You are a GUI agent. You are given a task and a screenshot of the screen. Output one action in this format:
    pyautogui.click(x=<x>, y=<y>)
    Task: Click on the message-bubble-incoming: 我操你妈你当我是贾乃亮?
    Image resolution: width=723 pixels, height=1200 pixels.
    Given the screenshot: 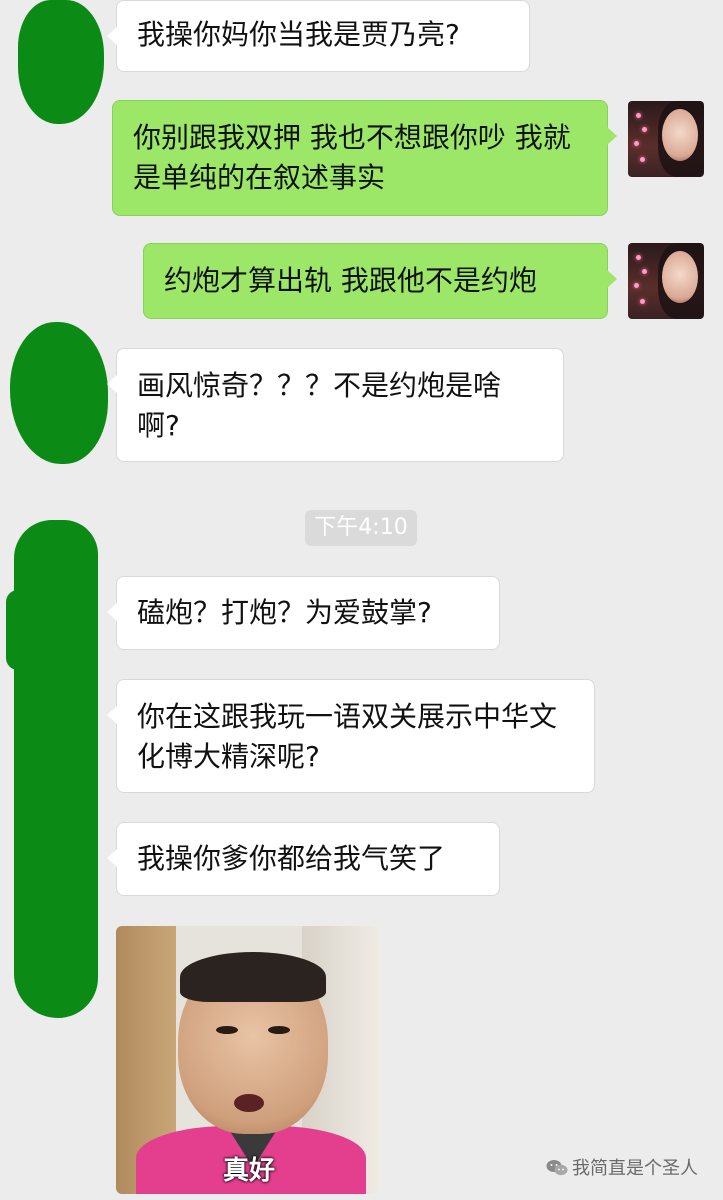 What is the action you would take?
    pyautogui.click(x=318, y=36)
    